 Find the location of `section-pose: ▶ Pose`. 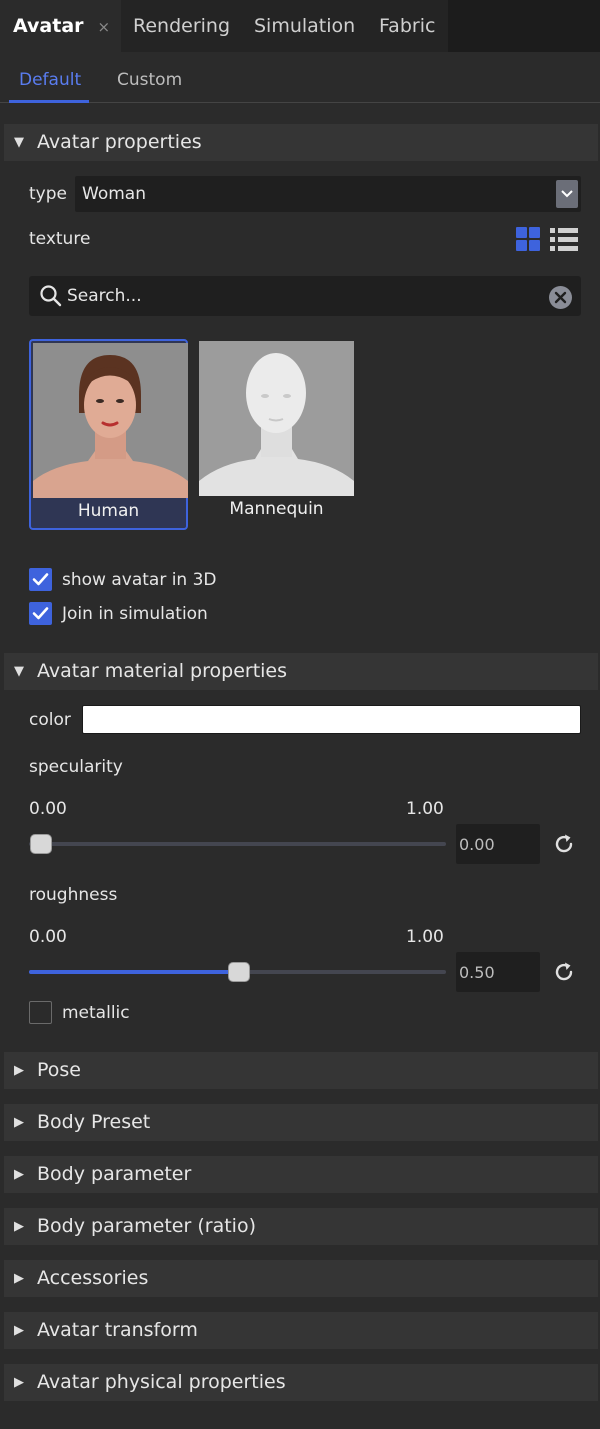

section-pose: ▶ Pose is located at coordinates (301, 1070).